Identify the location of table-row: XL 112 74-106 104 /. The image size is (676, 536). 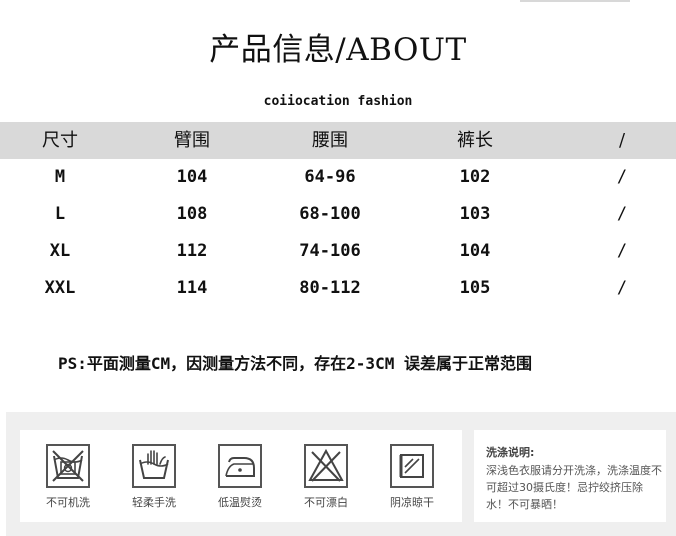
(338, 251).